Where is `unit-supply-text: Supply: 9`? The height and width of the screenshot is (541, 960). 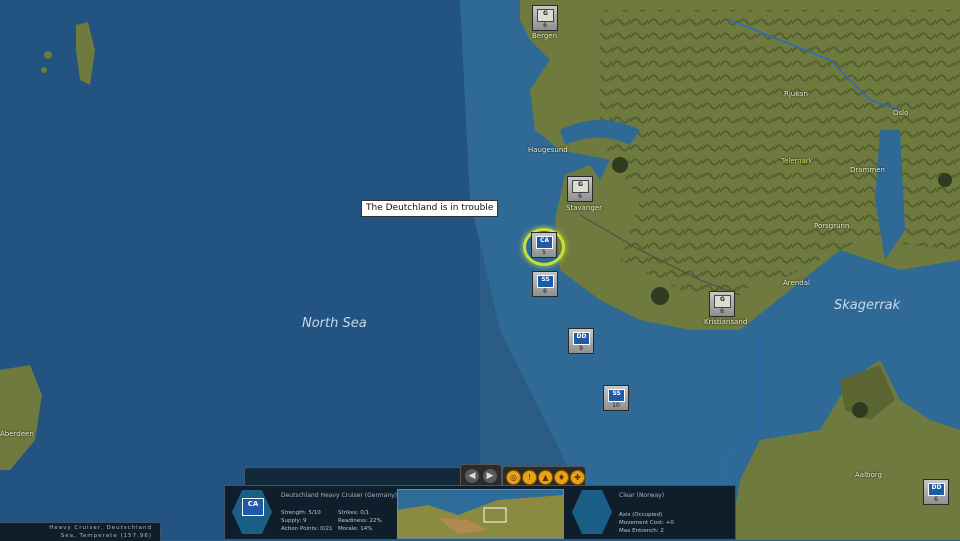
unit-supply-text: Supply: 9 is located at coordinates (294, 521).